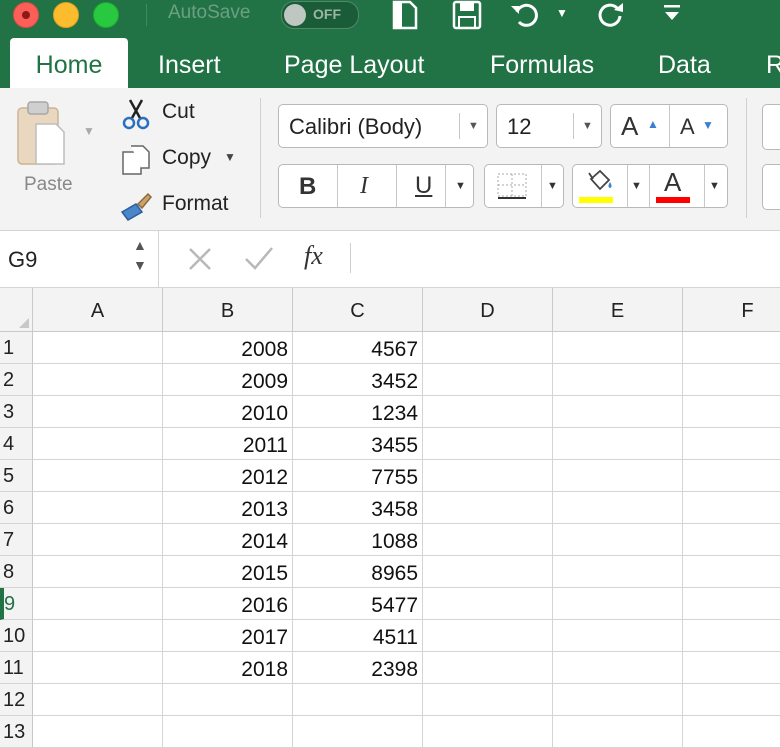  What do you see at coordinates (358, 604) in the screenshot?
I see `cell-c9: 5477` at bounding box center [358, 604].